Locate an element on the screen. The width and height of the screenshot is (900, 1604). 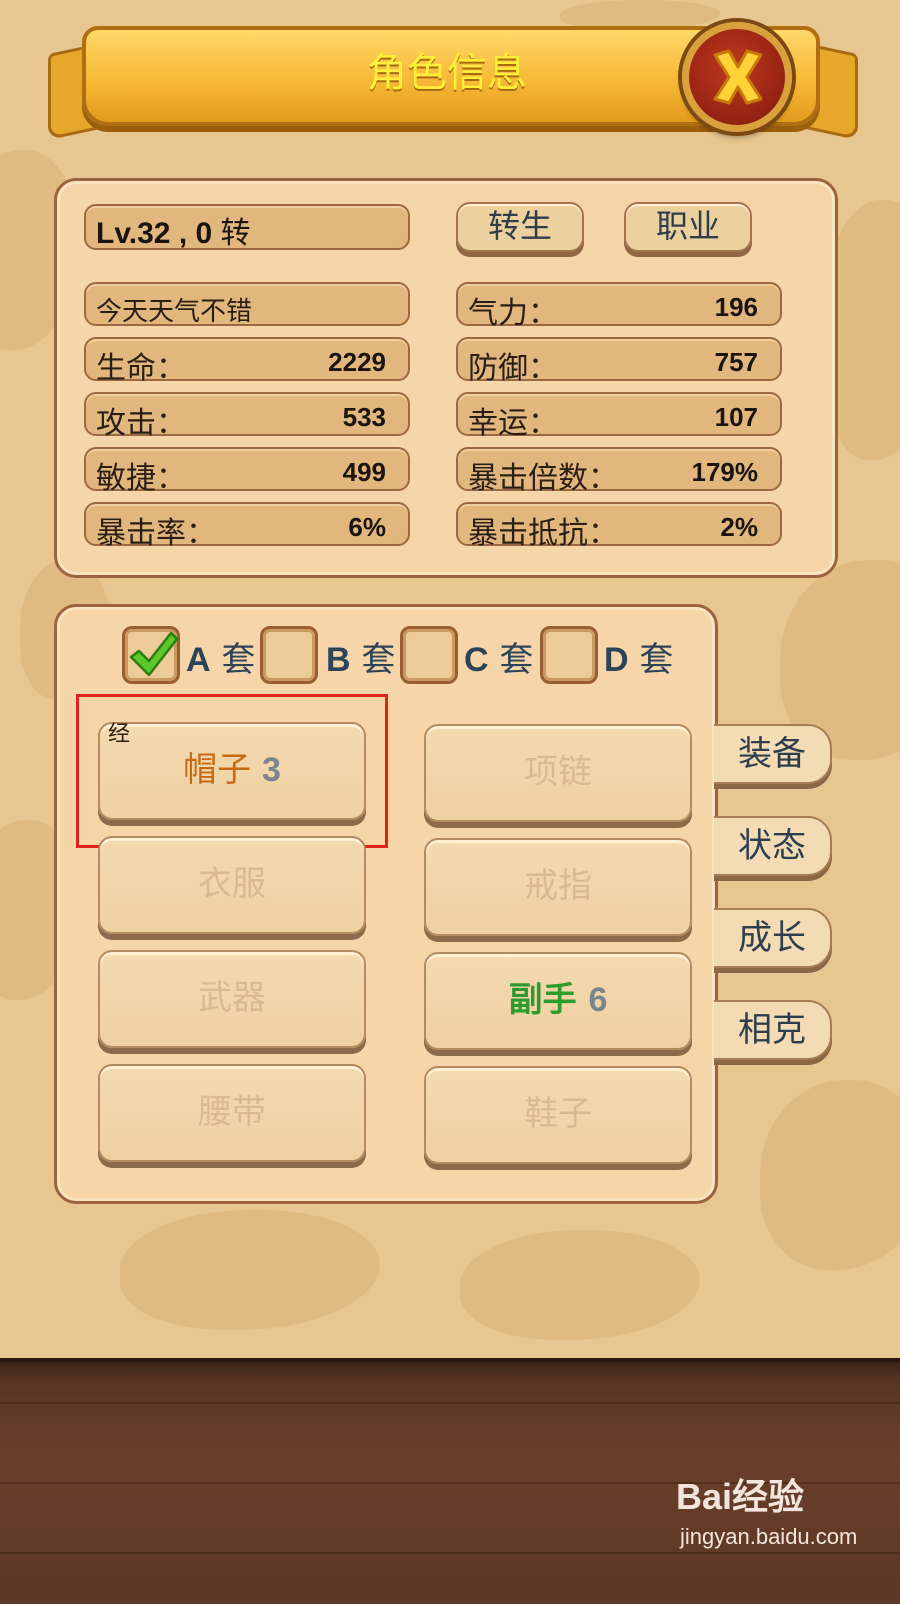
stat-value: 2229 is located at coordinates (357, 362).